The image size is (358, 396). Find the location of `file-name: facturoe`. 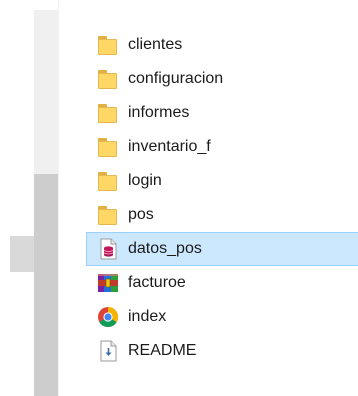

file-name: facturoe is located at coordinates (157, 282).